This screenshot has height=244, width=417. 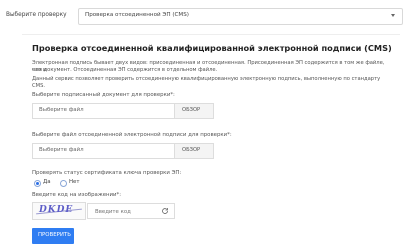 I want to click on check-type-value: Проверка отсоединенной ЭП (CMS), so click(x=137, y=15).